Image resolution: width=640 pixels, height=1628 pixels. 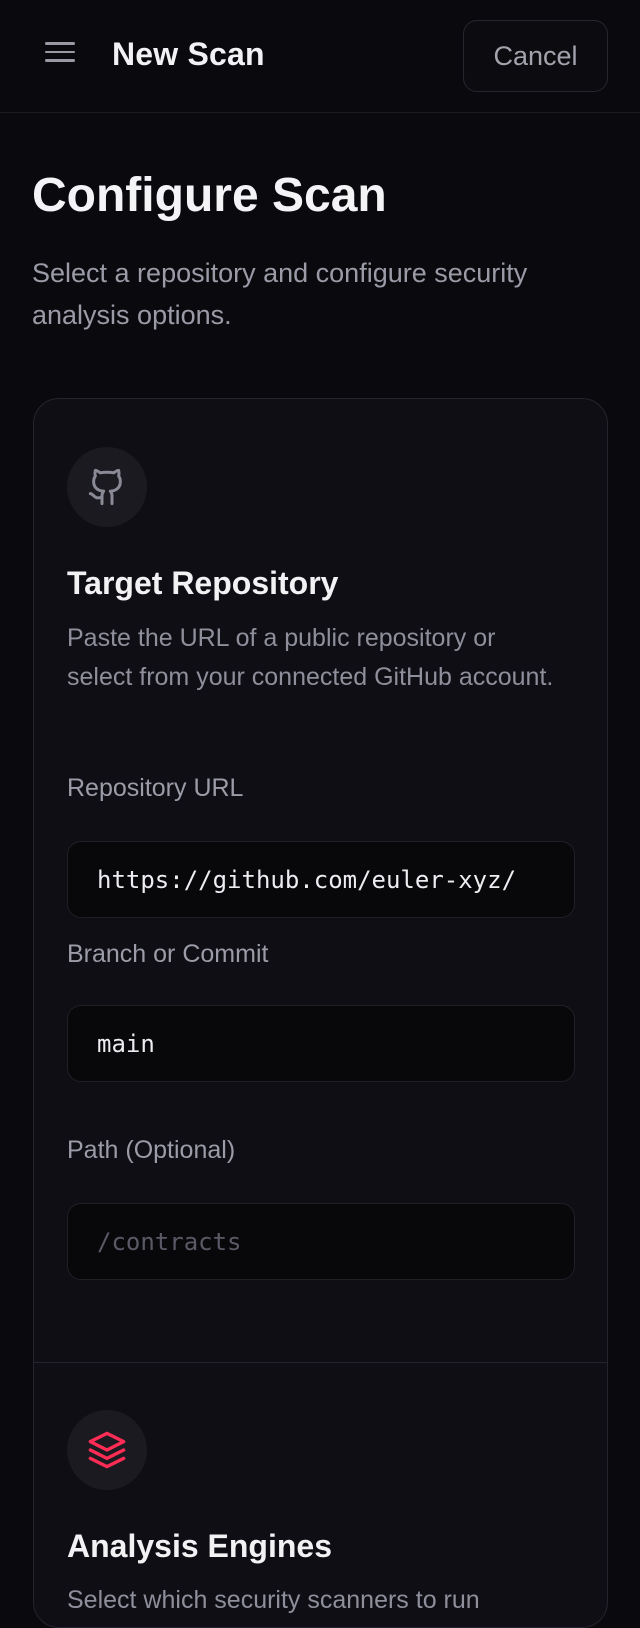 I want to click on github-icon, so click(x=105, y=487).